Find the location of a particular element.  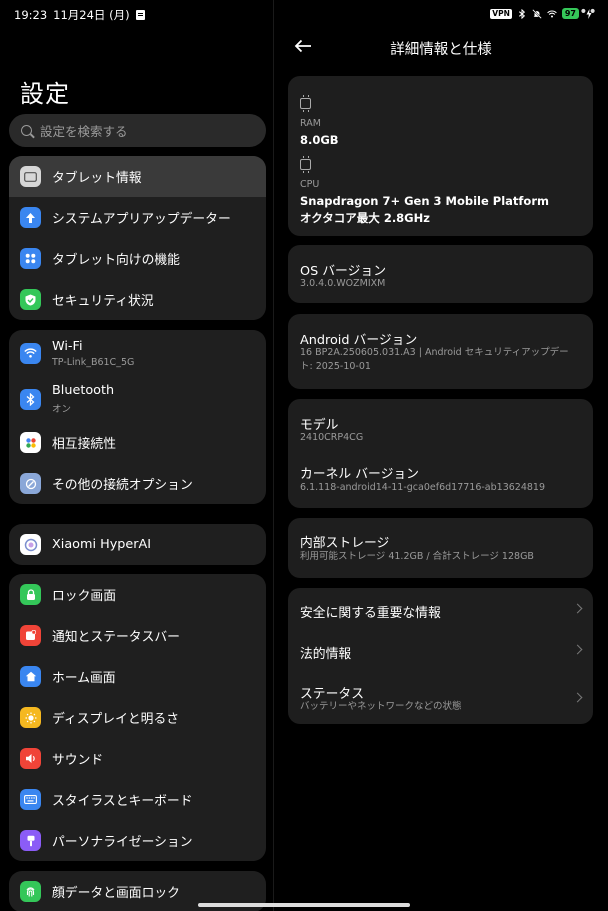

memory-chip-icon is located at coordinates (305, 103).